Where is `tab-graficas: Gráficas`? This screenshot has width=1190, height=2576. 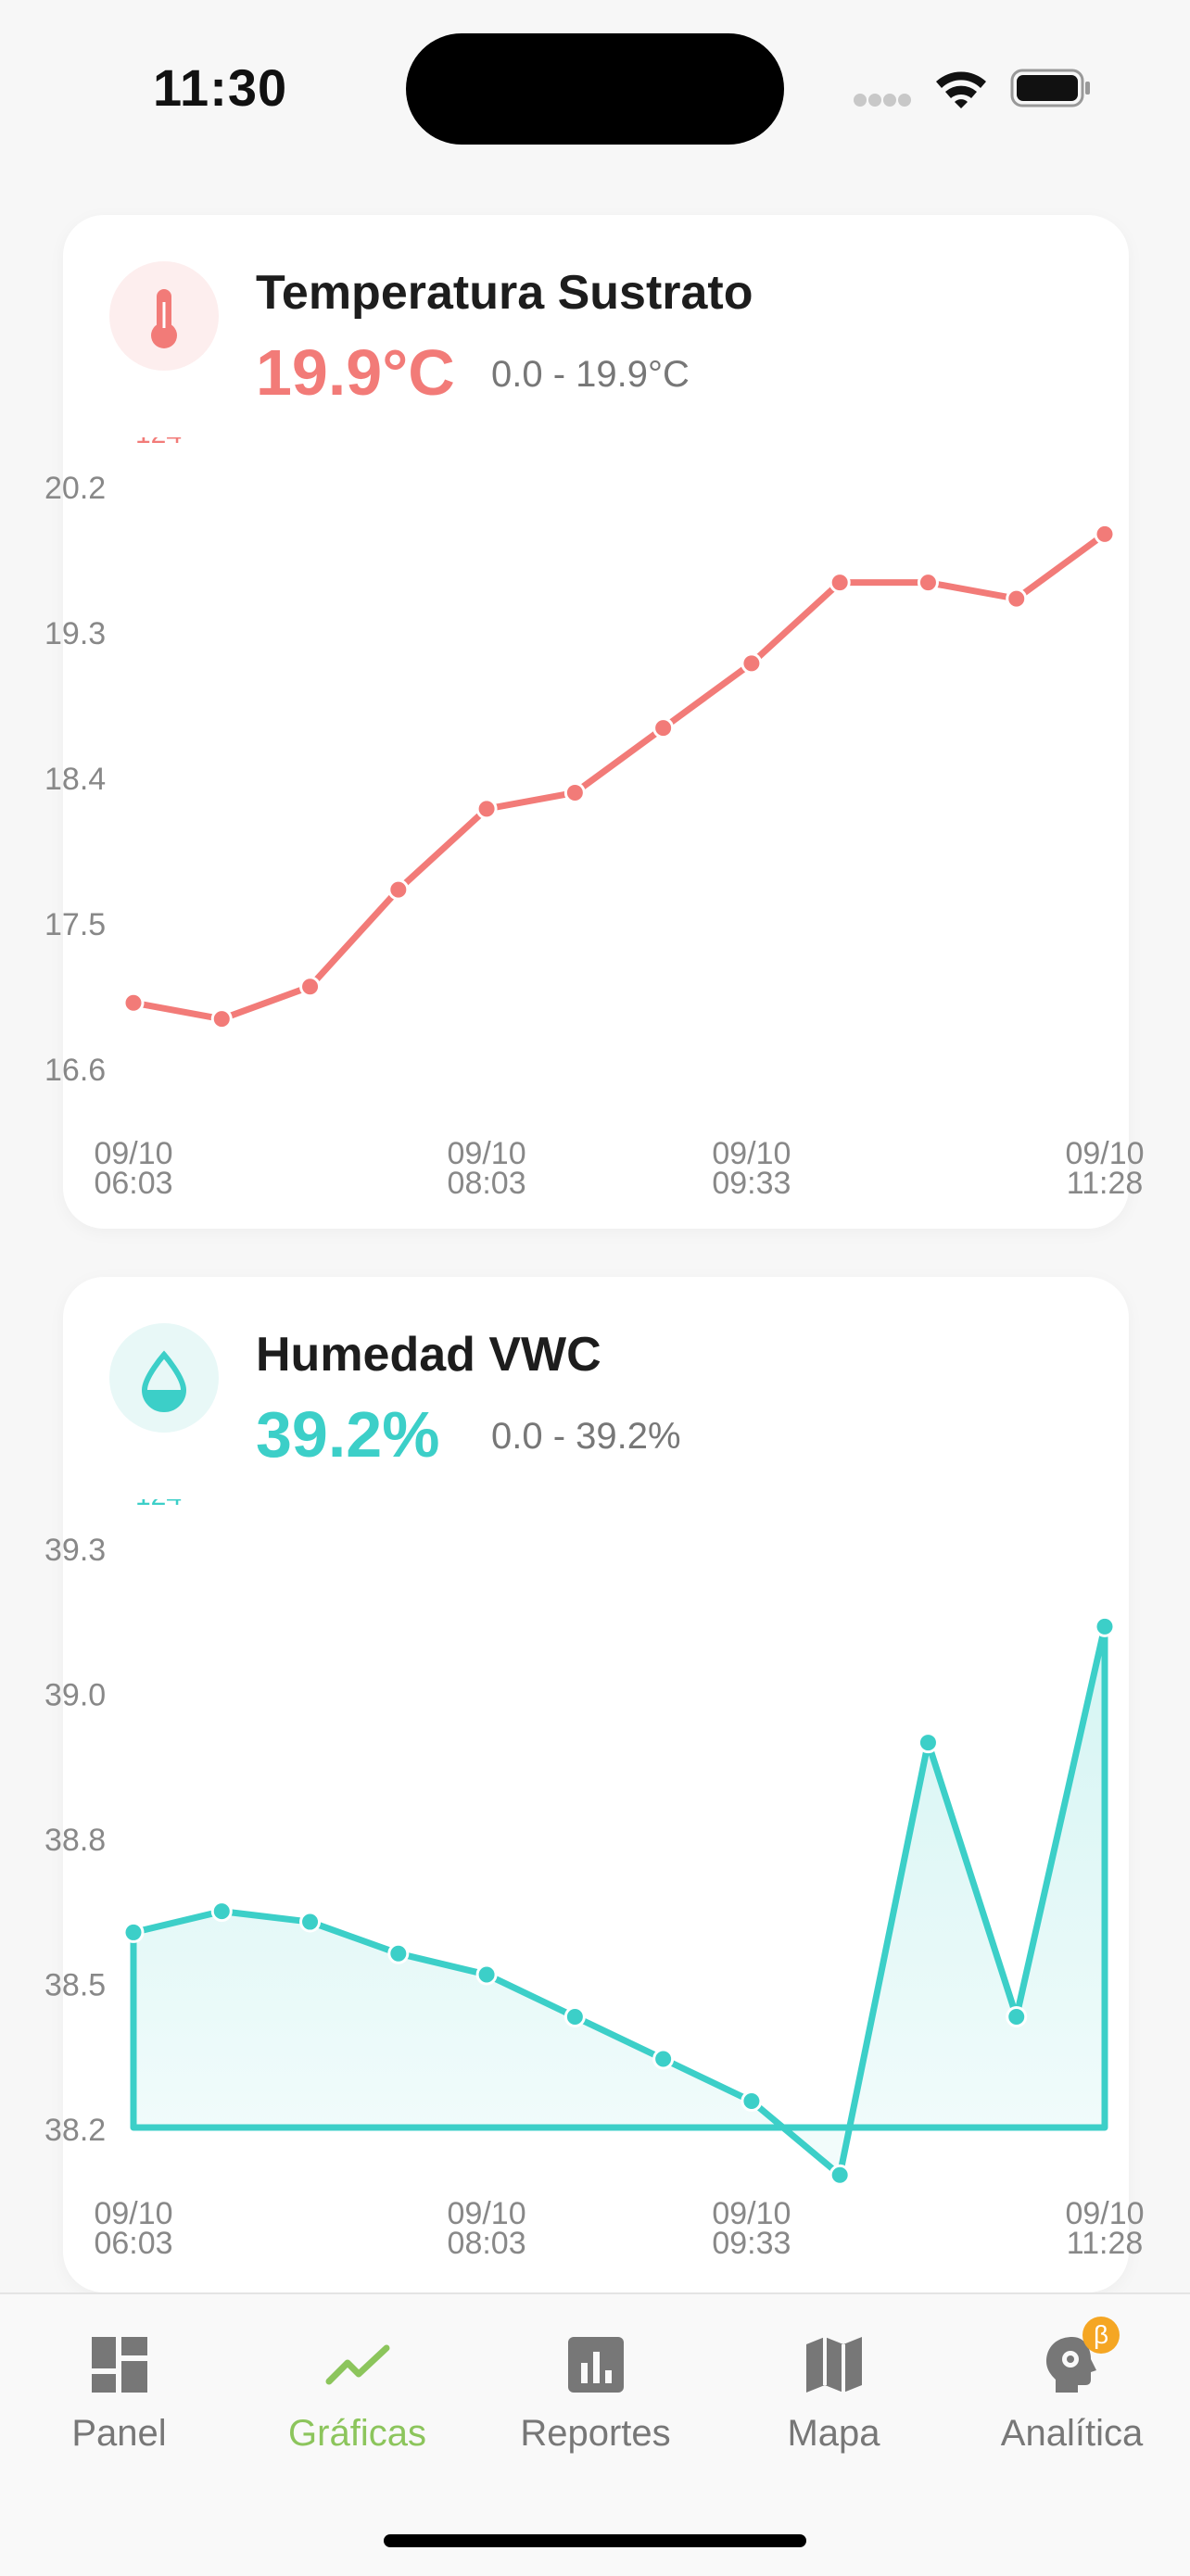 tab-graficas: Gráficas is located at coordinates (357, 2382).